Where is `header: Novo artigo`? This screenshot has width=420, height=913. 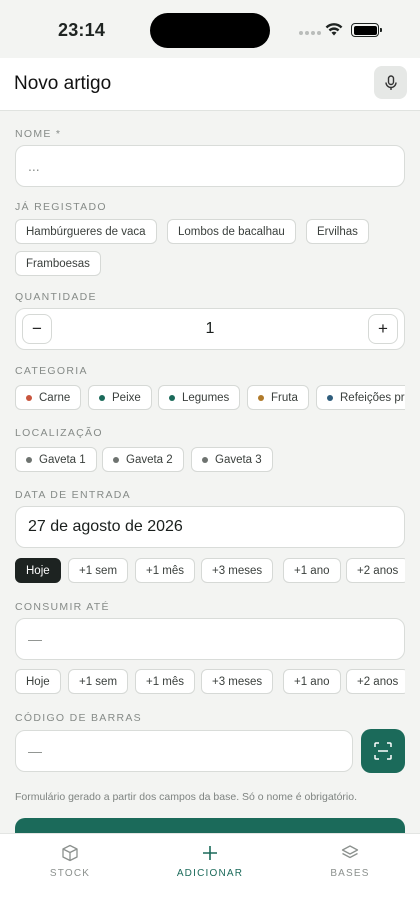
header: Novo artigo is located at coordinates (210, 84).